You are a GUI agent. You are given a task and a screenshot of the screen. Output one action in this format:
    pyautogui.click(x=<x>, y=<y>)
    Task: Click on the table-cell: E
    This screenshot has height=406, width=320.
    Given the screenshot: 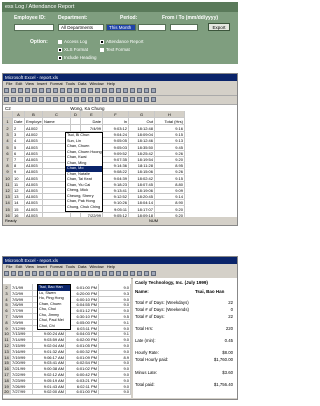 What is the action you would take?
    pyautogui.click(x=92, y=114)
    